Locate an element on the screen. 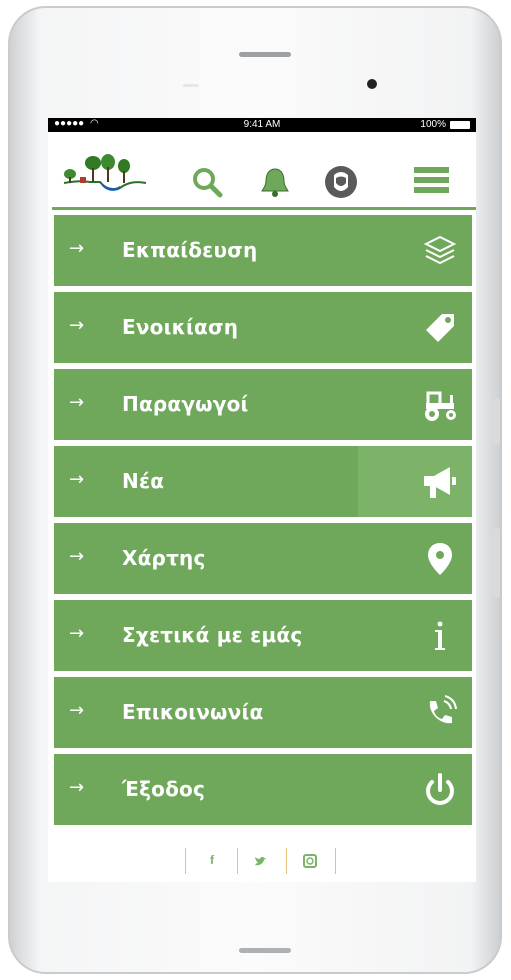  status-time: 9:41 AM is located at coordinates (262, 124).